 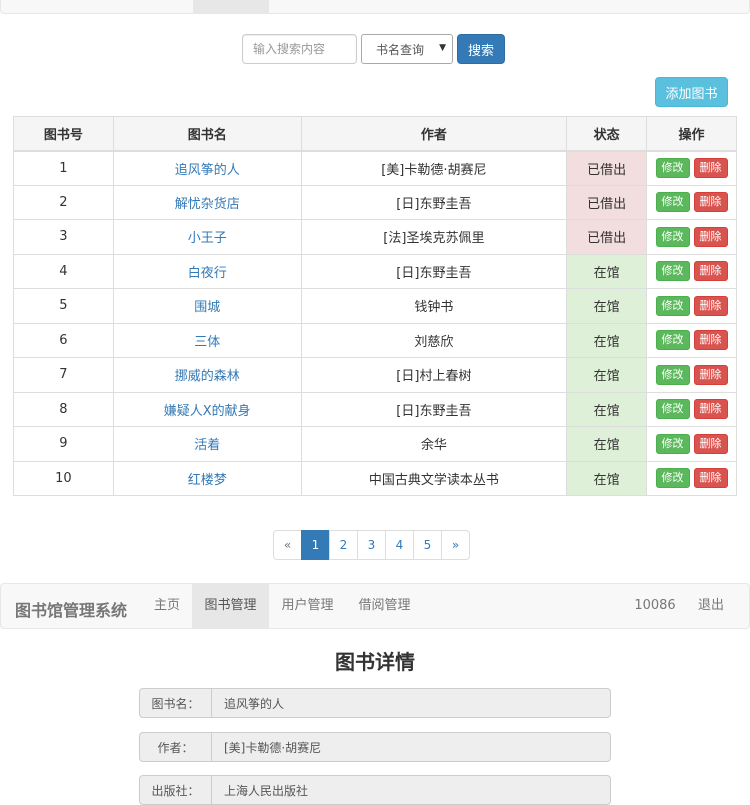 I want to click on top-navbar-active-tab, so click(x=231, y=7).